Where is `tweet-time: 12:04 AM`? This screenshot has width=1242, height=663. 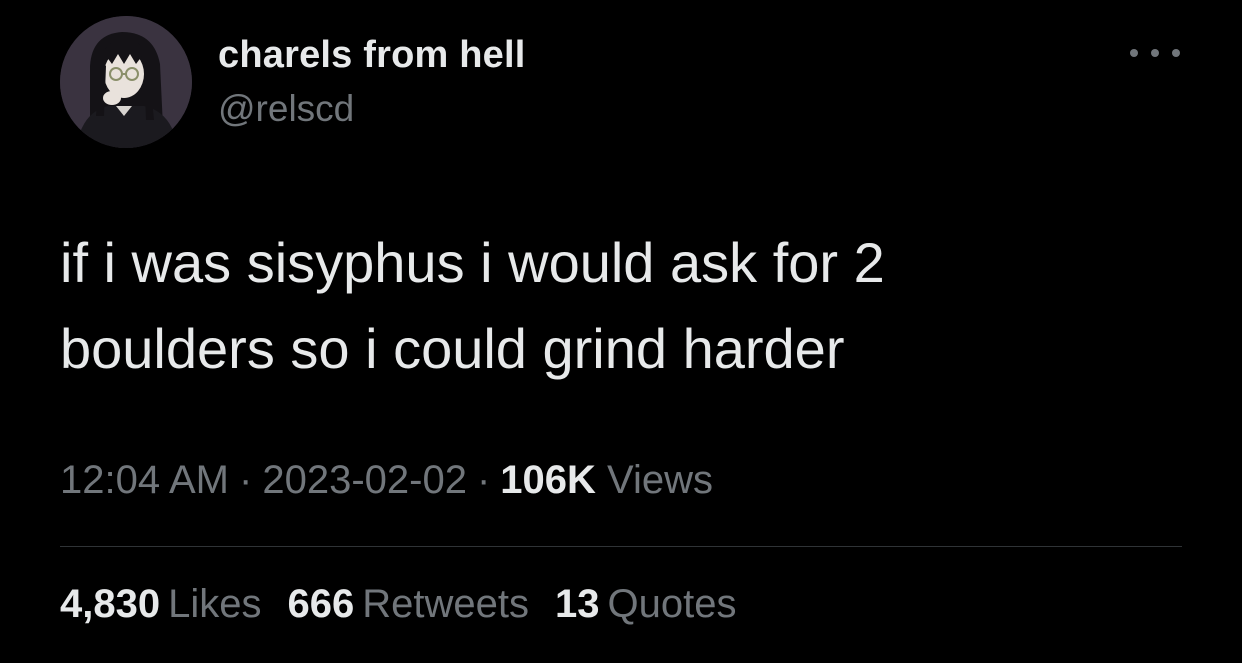
tweet-time: 12:04 AM is located at coordinates (144, 480).